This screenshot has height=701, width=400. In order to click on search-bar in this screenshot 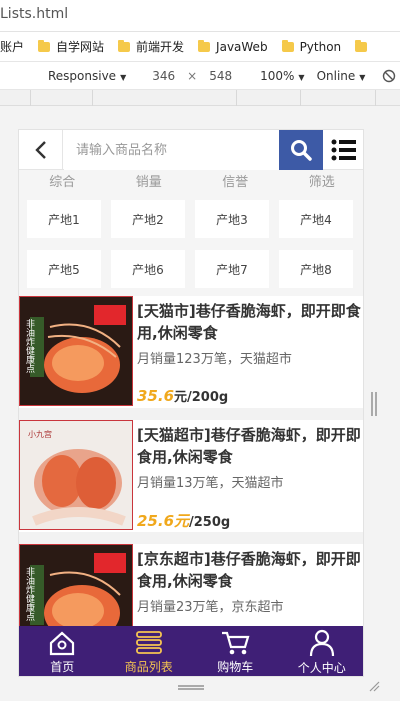, I will do `click(191, 150)`.